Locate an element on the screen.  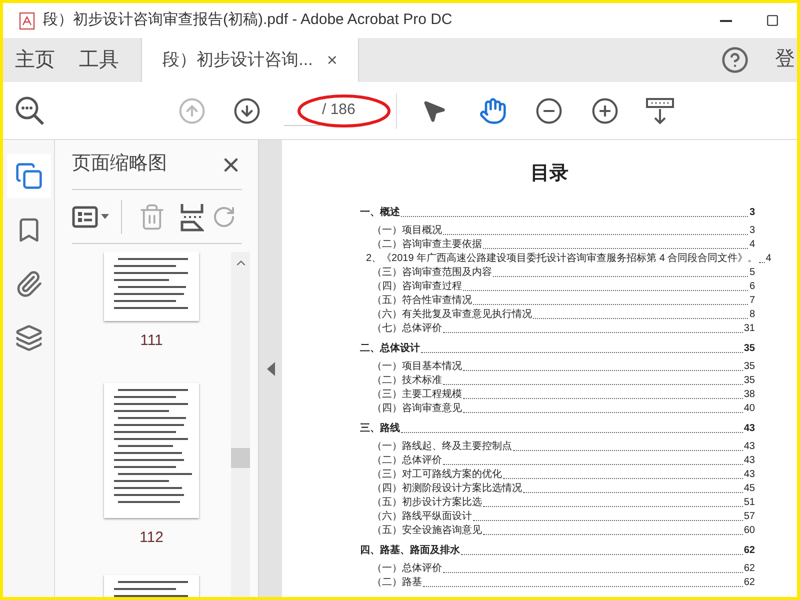
toc-entry: （一）总体评价 is located at coordinates (407, 568).